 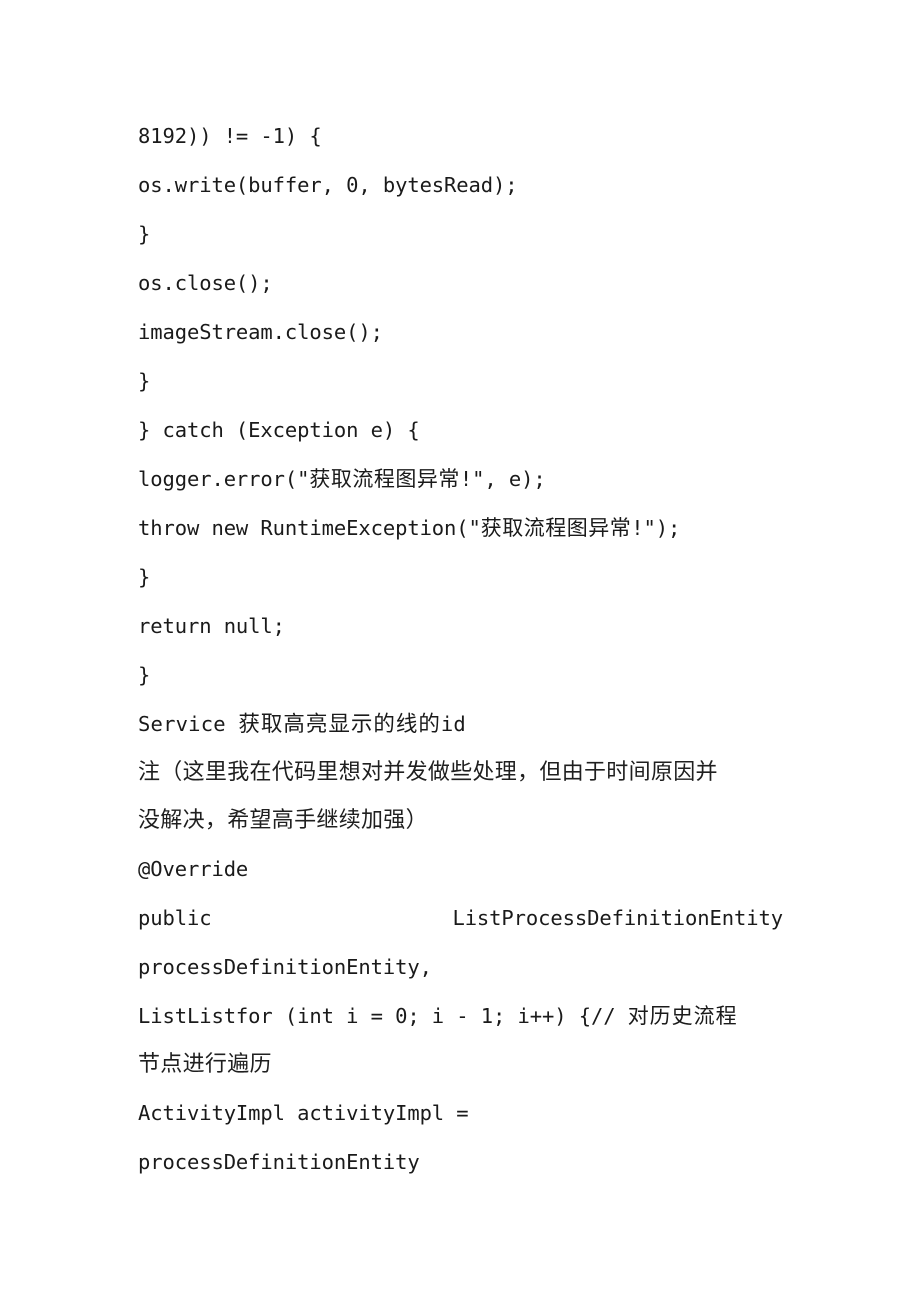 I want to click on code-line-annotation-override: @Override, so click(x=193, y=869).